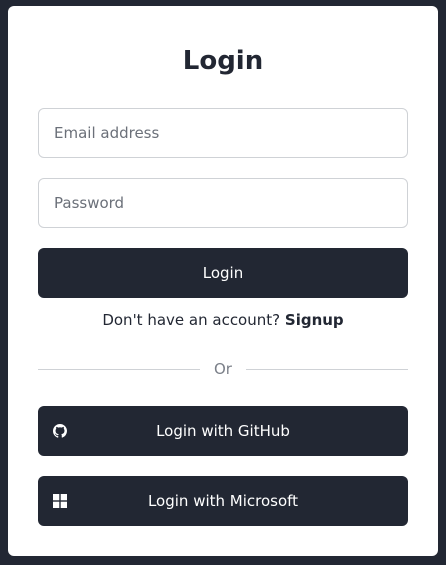 Image resolution: width=446 pixels, height=565 pixels. What do you see at coordinates (223, 61) in the screenshot?
I see `page-title: Login` at bounding box center [223, 61].